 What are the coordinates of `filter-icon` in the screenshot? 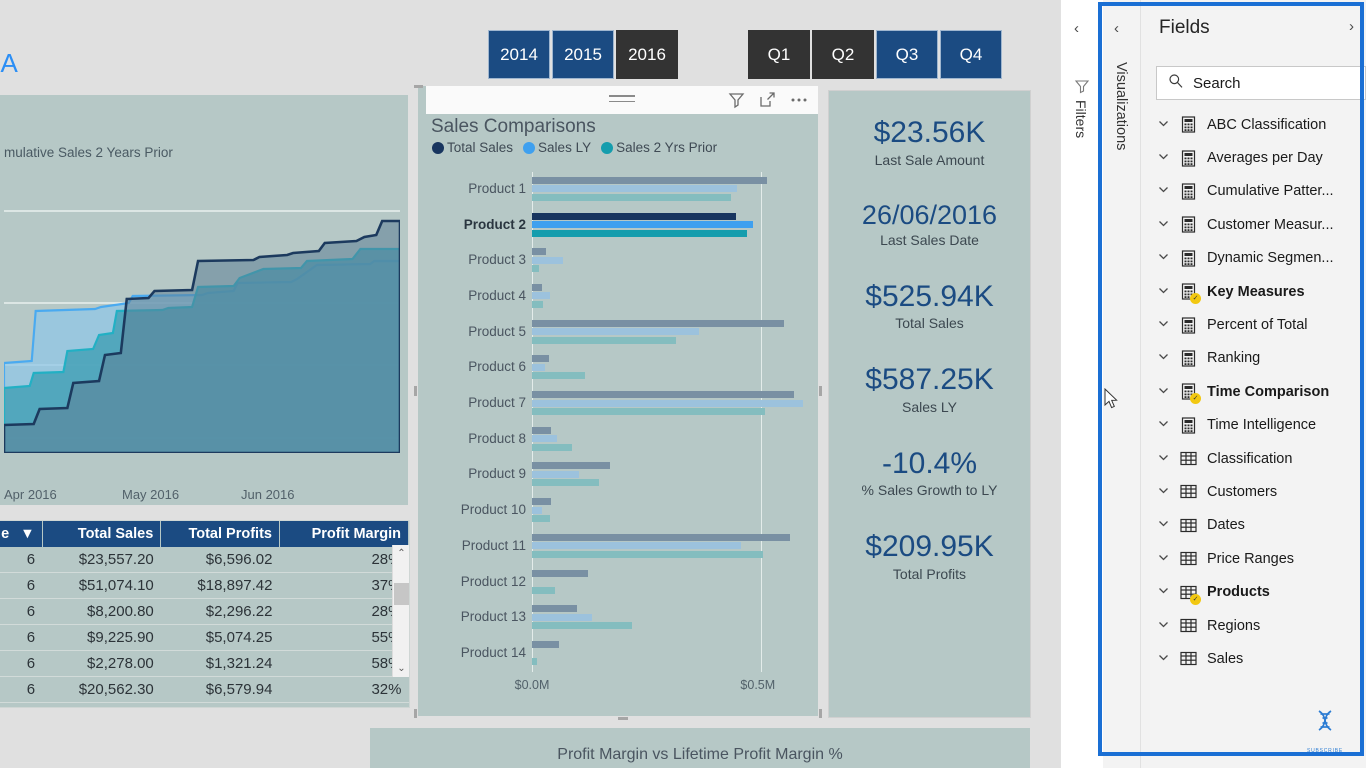 It's located at (736, 99).